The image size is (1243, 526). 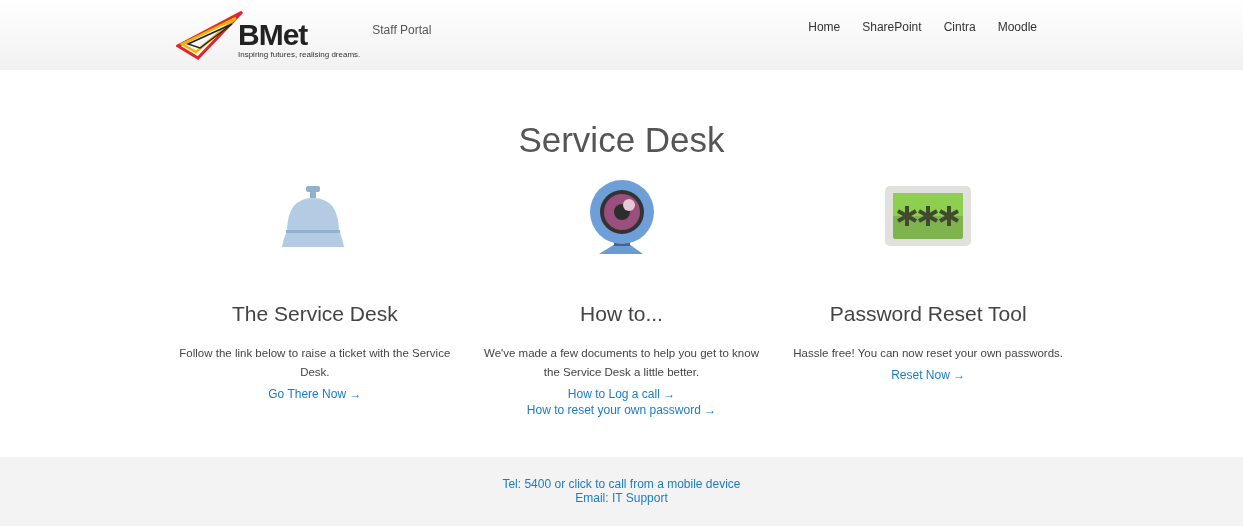 I want to click on nav-link: Home, so click(x=824, y=27).